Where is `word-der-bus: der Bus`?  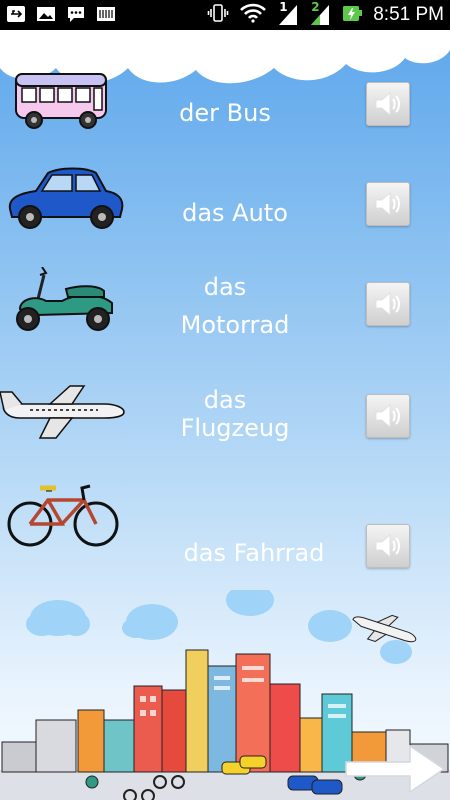 word-der-bus: der Bus is located at coordinates (225, 113).